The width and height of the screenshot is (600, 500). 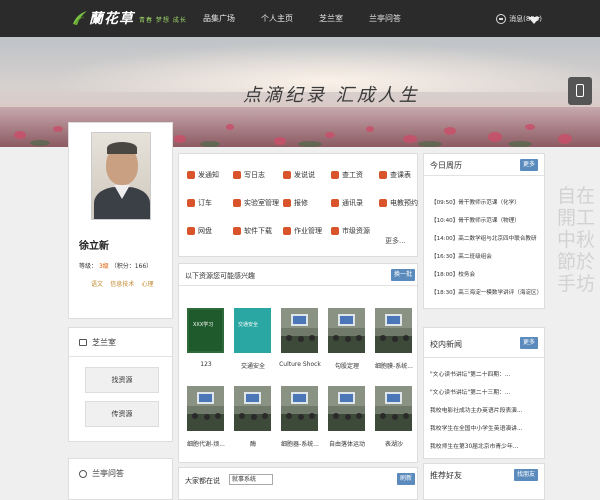 I want to click on points: （积分：166）, so click(x=131, y=266).